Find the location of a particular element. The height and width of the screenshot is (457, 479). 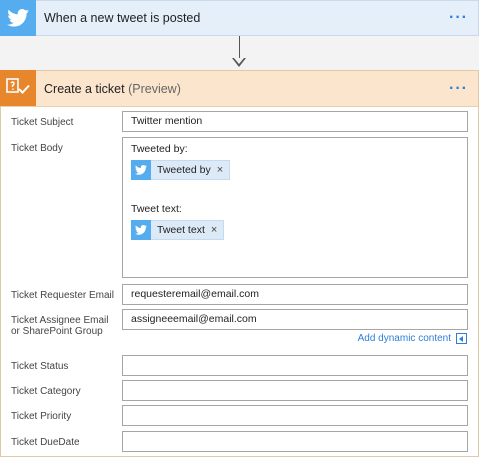

body-line-tweeted-by: Tweeted by: is located at coordinates (159, 149).